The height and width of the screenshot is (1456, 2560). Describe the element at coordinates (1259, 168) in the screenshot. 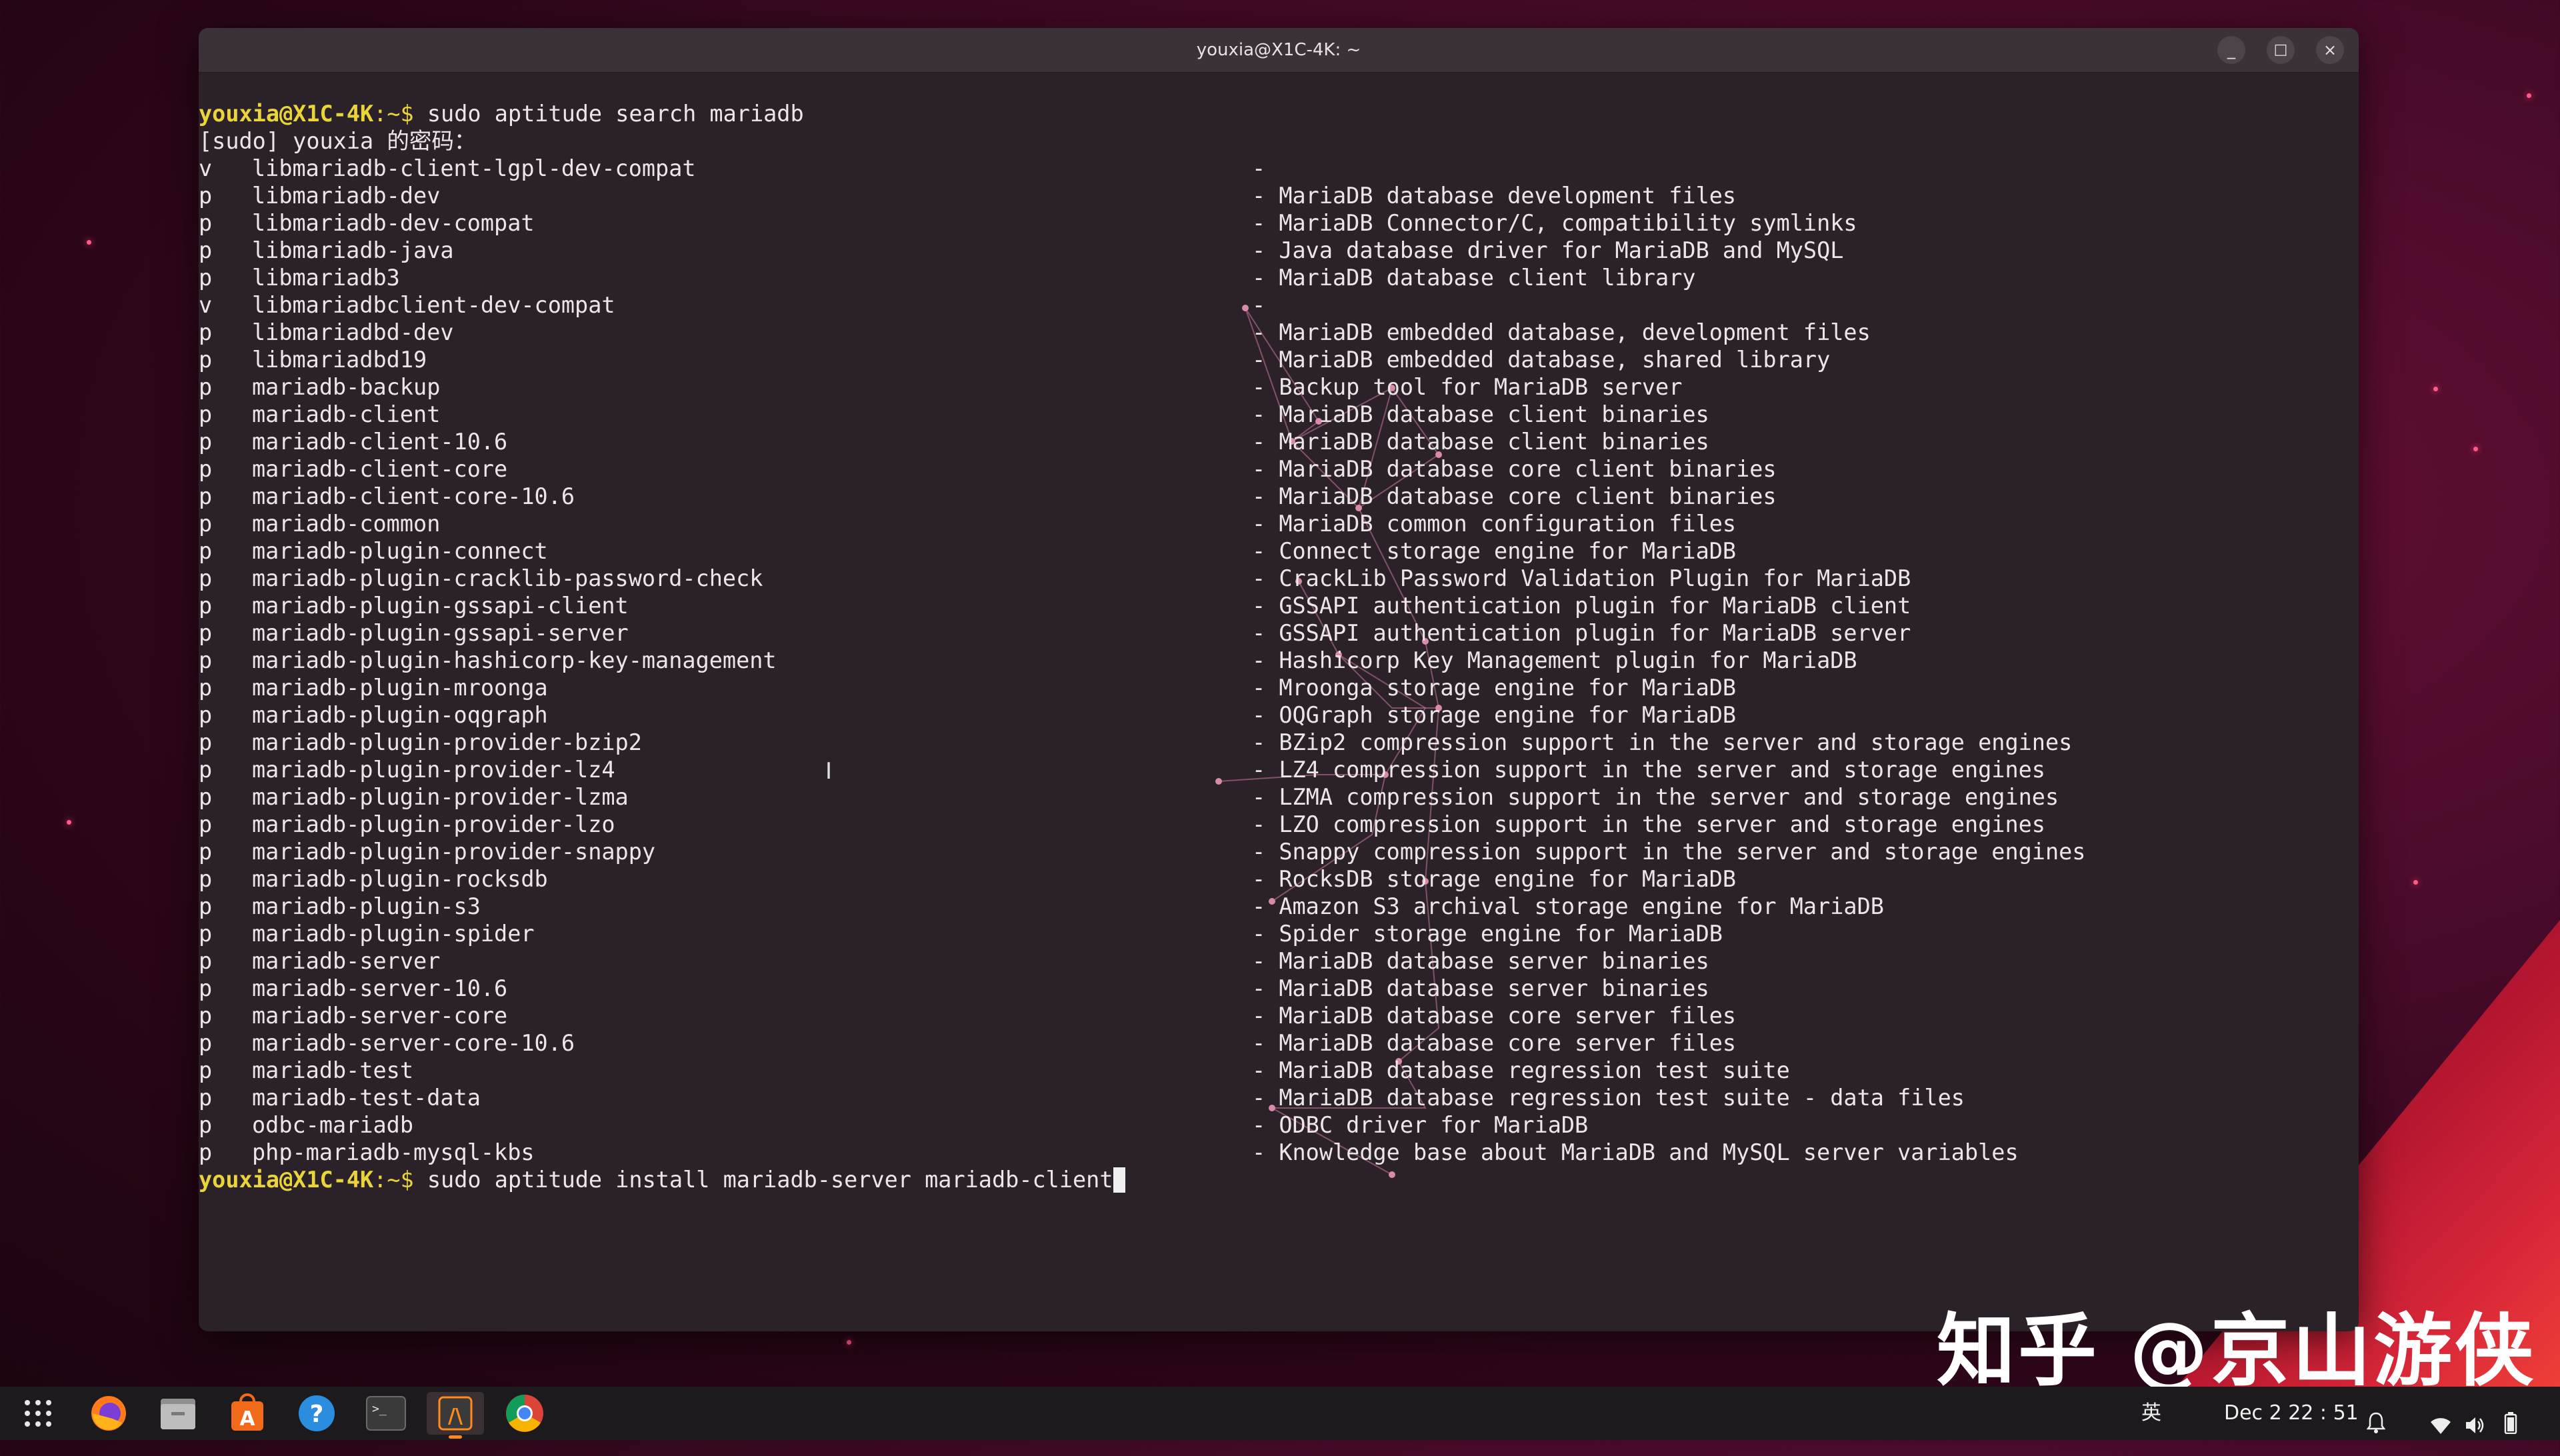

I see `package-description: -` at that location.